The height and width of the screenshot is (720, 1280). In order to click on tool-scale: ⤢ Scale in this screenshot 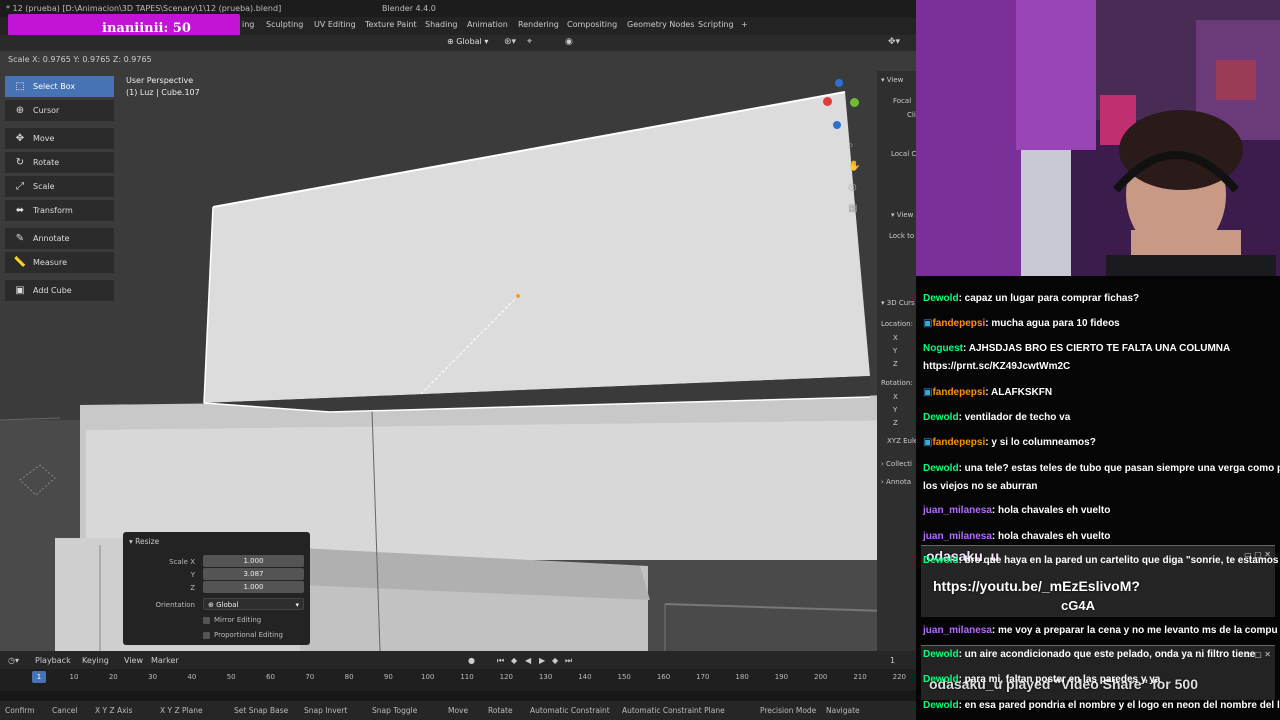, I will do `click(59, 186)`.